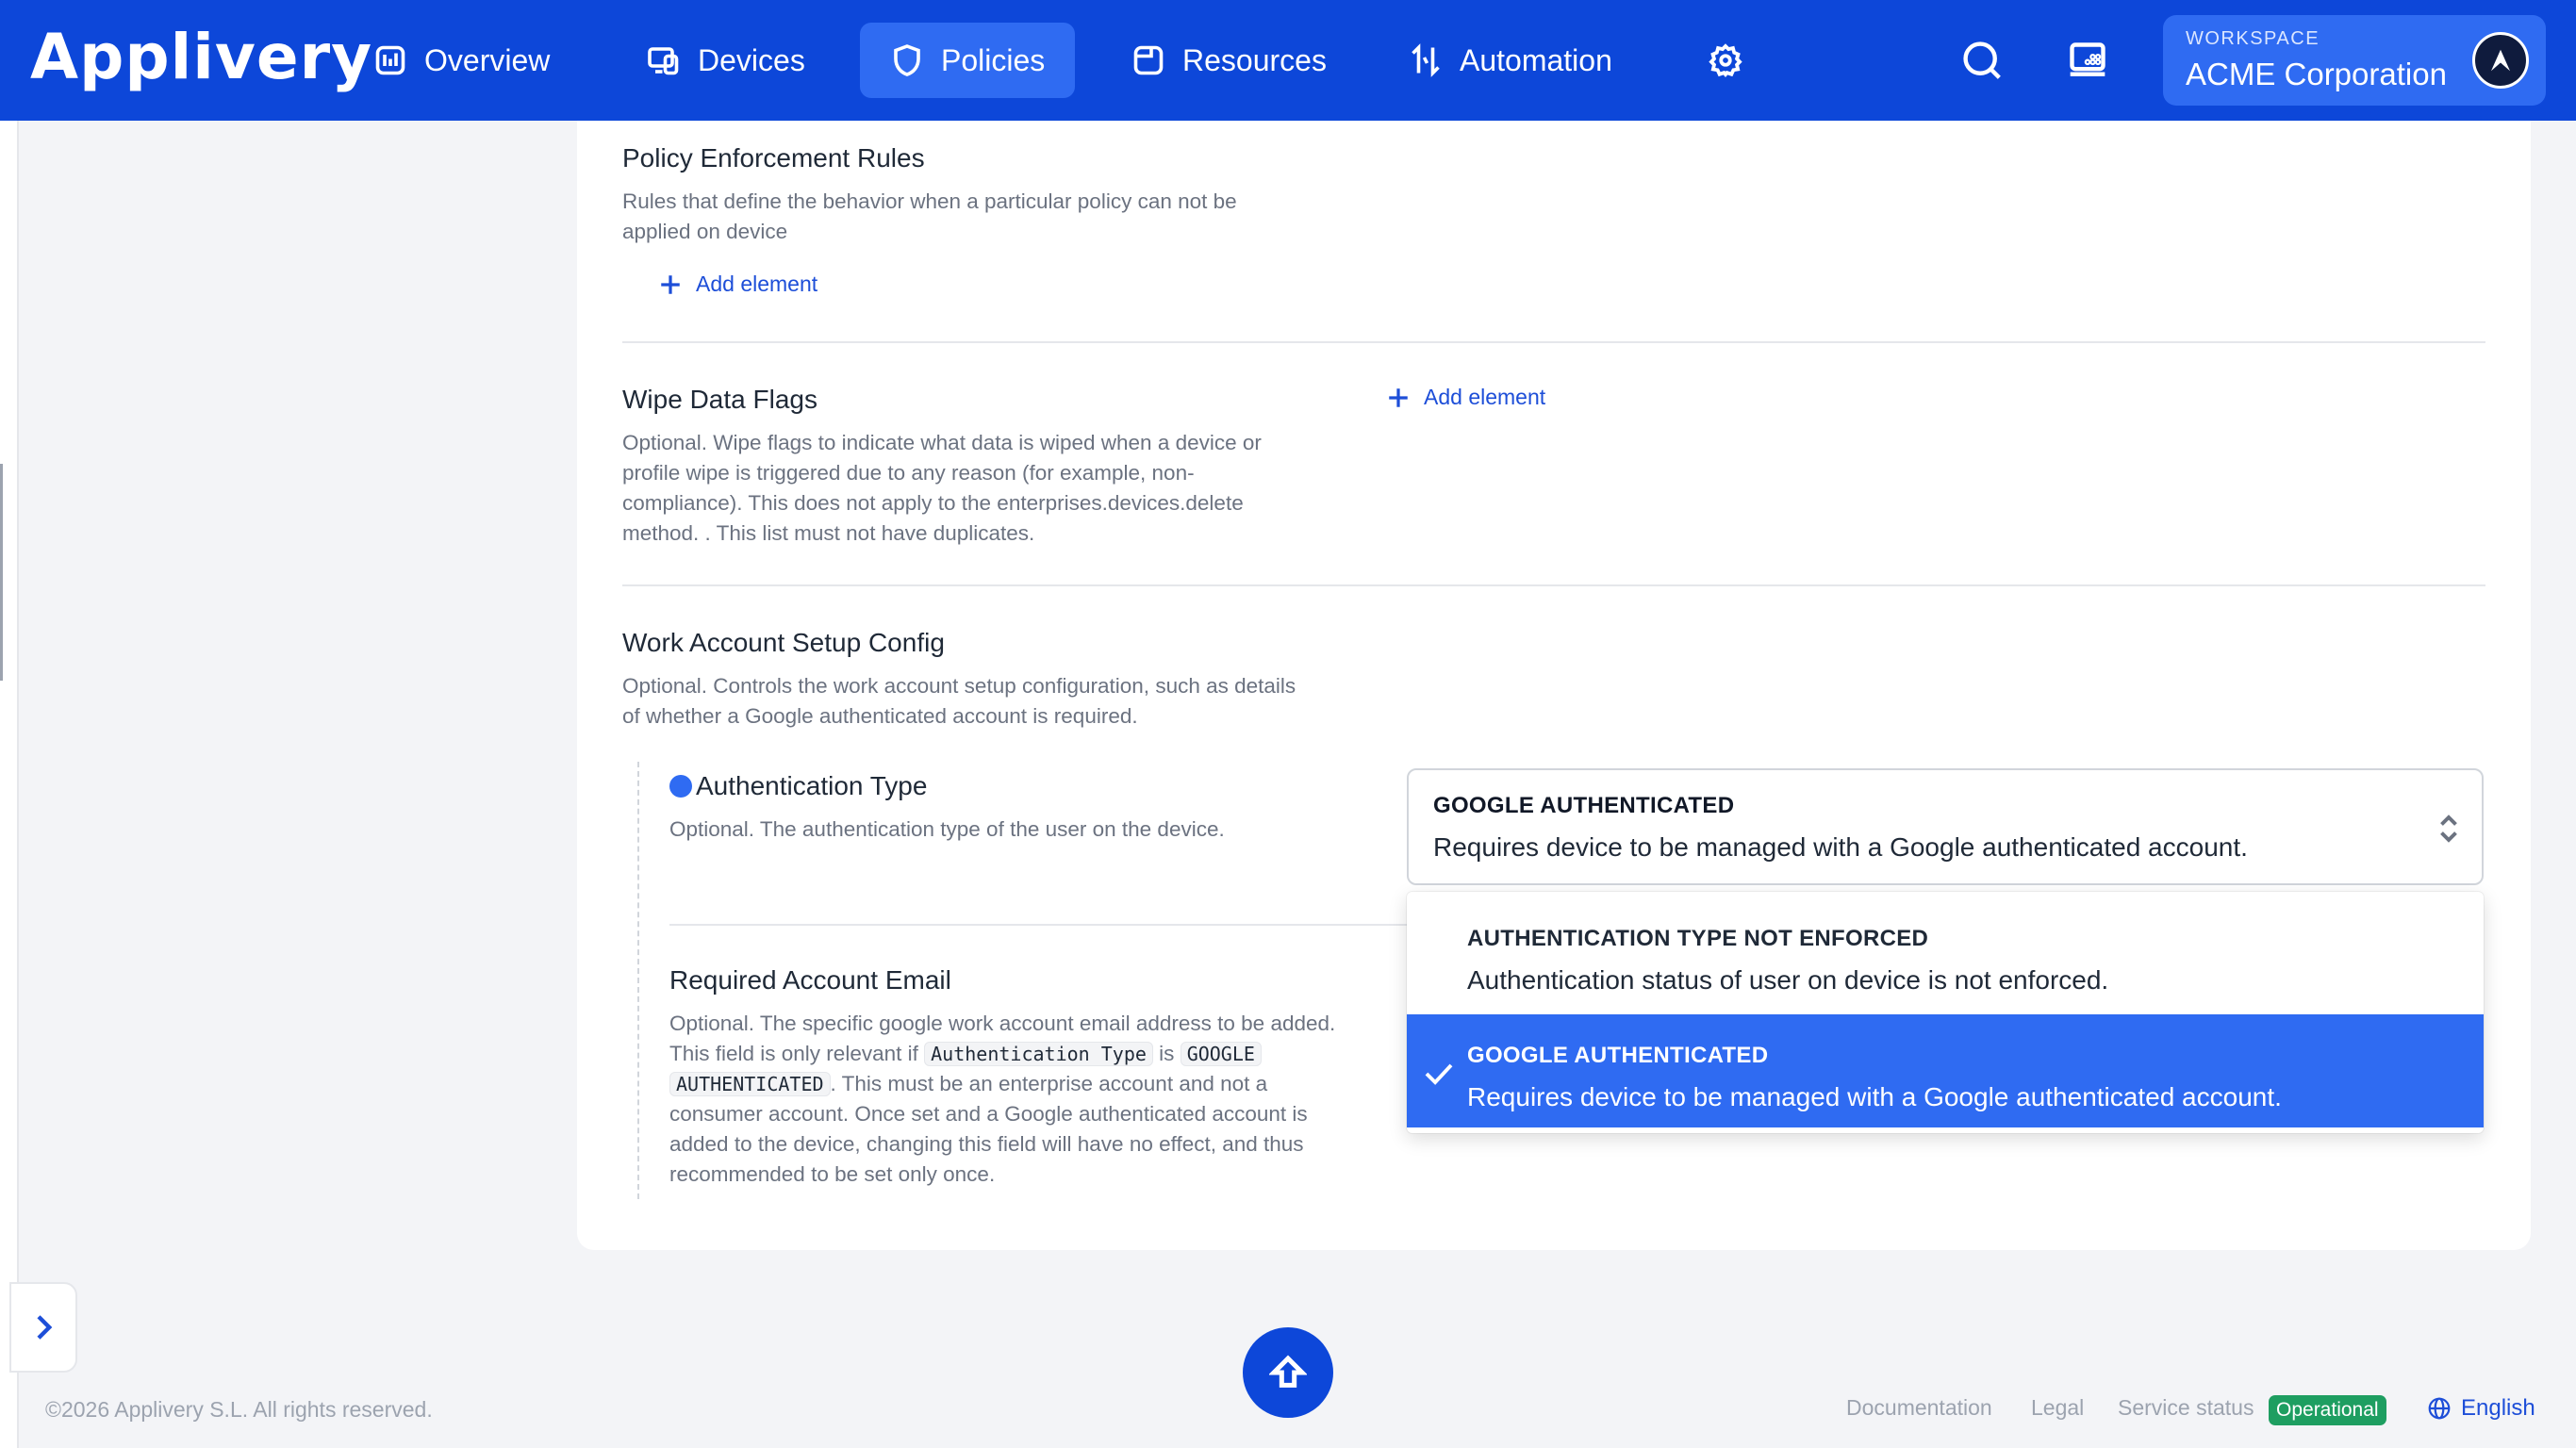 The image size is (2576, 1448). Describe the element at coordinates (773, 158) in the screenshot. I see `enforcement-rules-title: Policy Enforcement Rules` at that location.